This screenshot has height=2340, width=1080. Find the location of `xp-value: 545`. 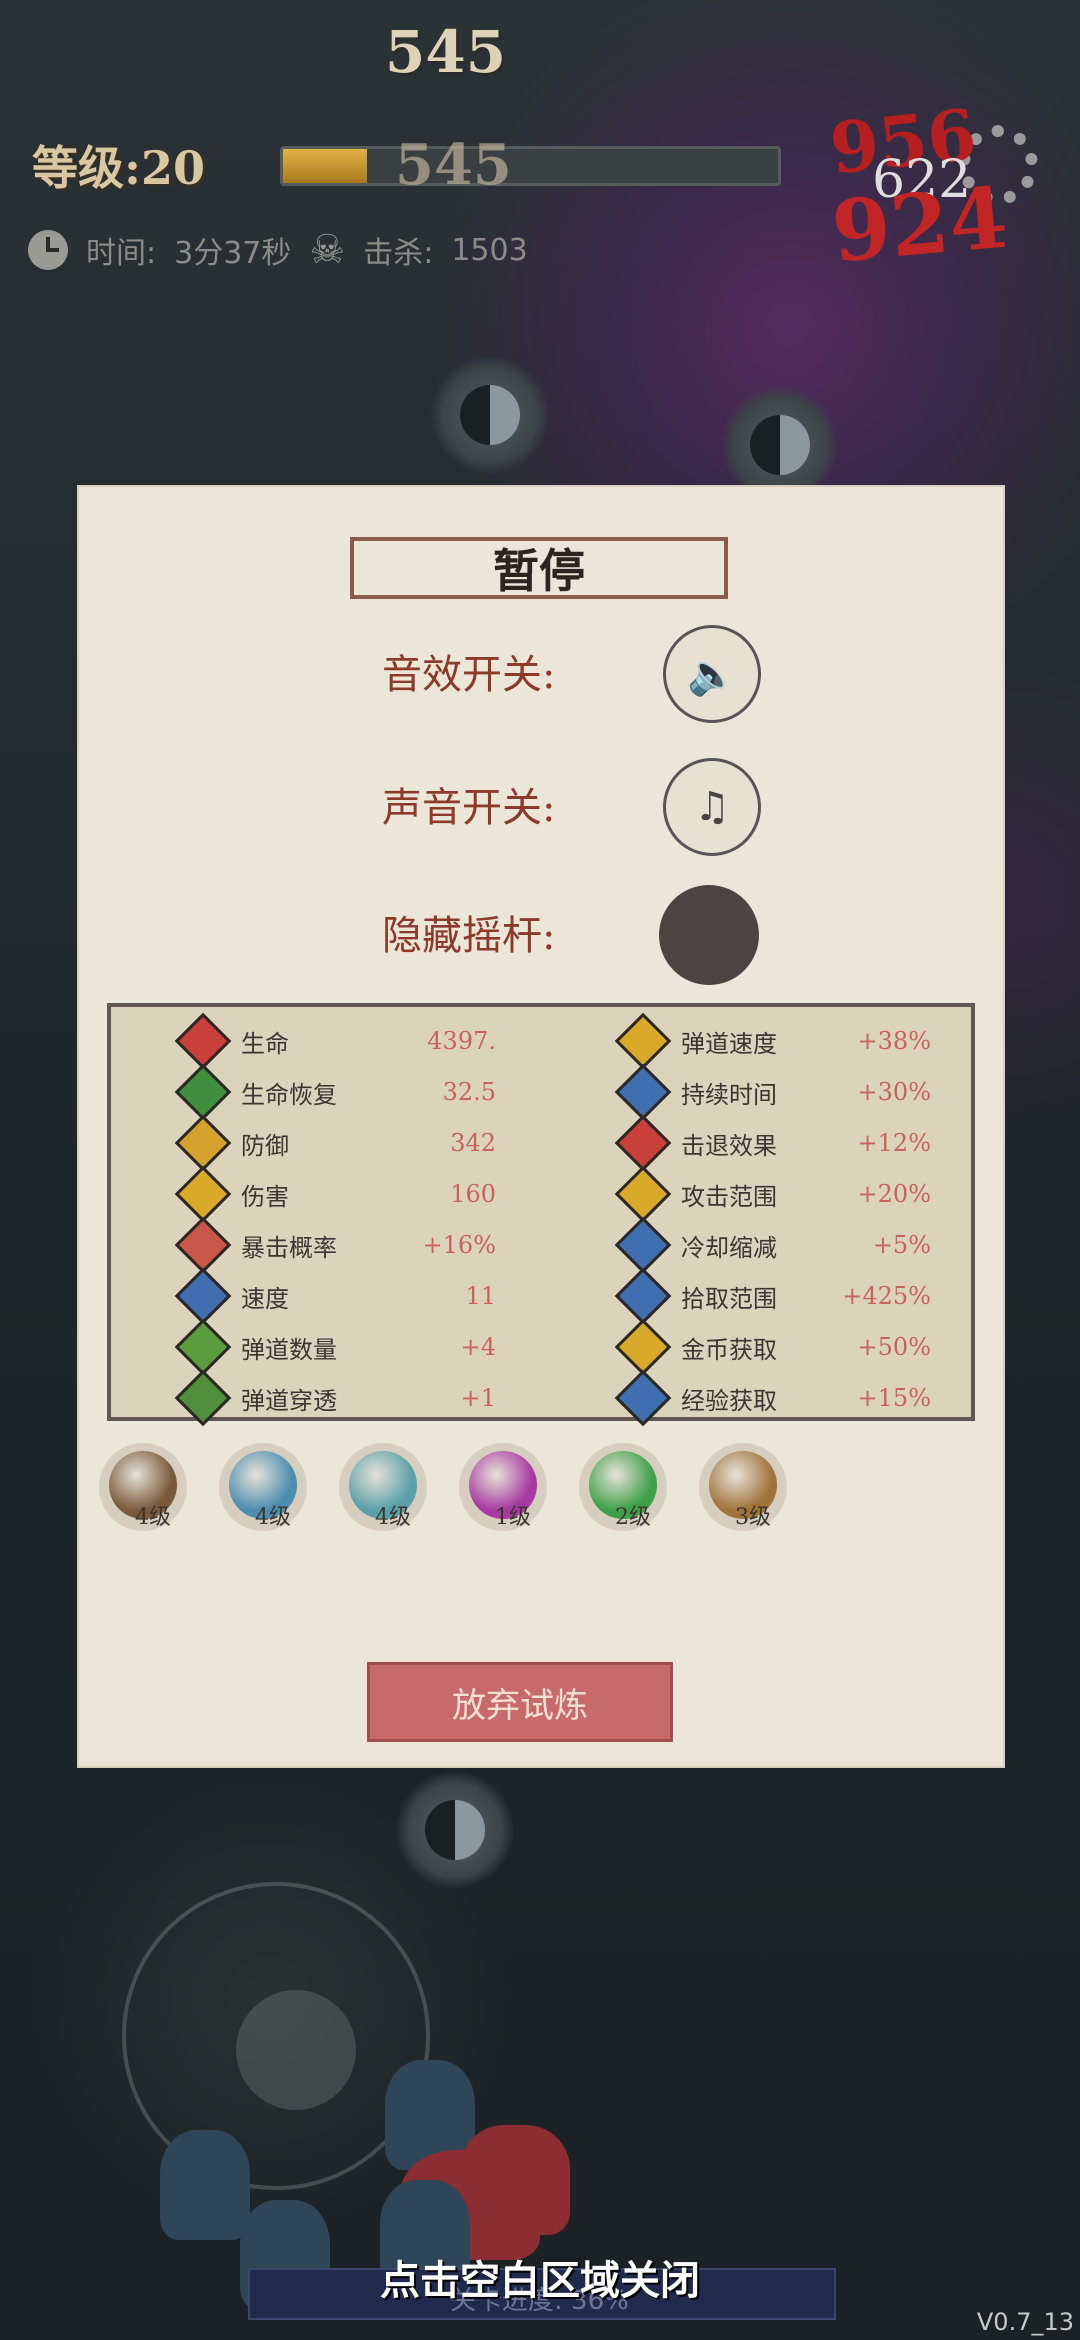

xp-value: 545 is located at coordinates (453, 165).